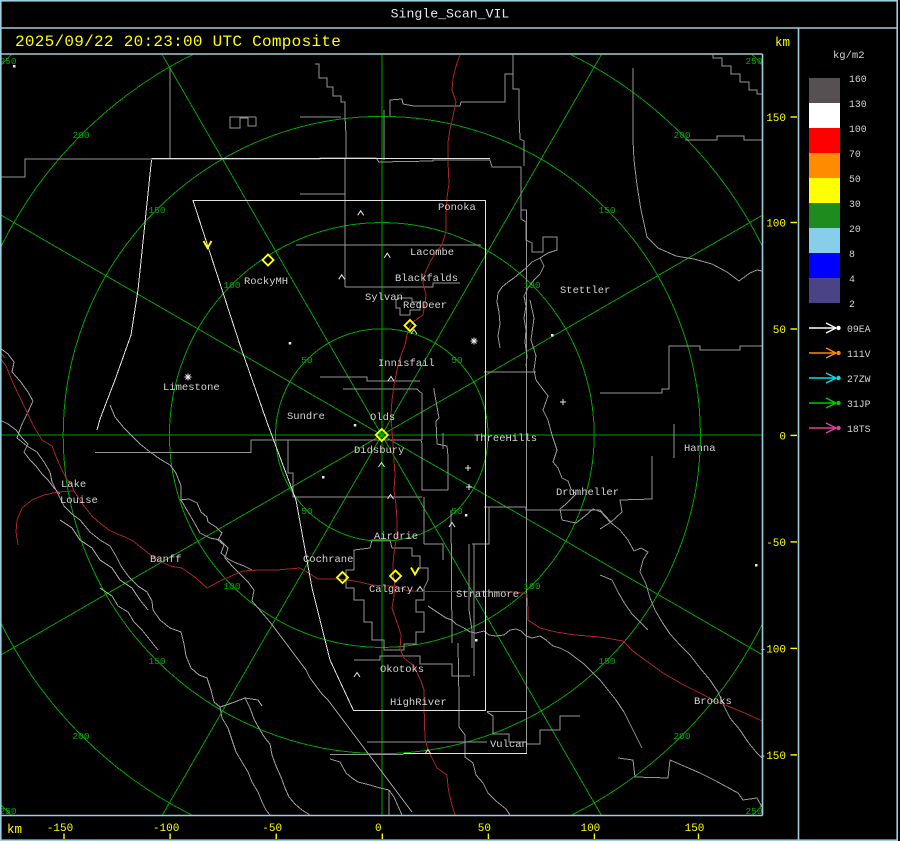 The height and width of the screenshot is (841, 900). Describe the element at coordinates (852, 254) in the screenshot. I see `svg-text: 8` at that location.